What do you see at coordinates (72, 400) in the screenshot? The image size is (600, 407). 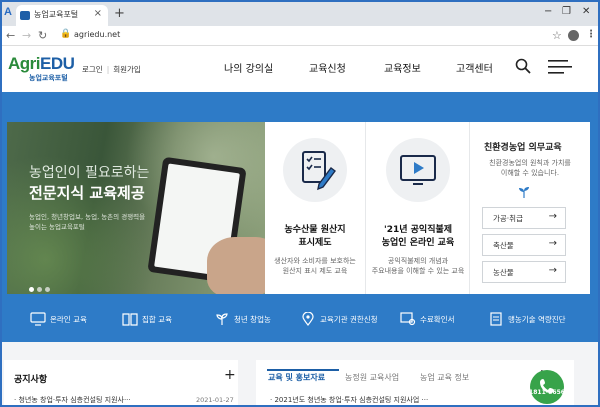 I see `notice-list-item: · 청년농 창업·투자 심층컨설팅 지원사···` at bounding box center [72, 400].